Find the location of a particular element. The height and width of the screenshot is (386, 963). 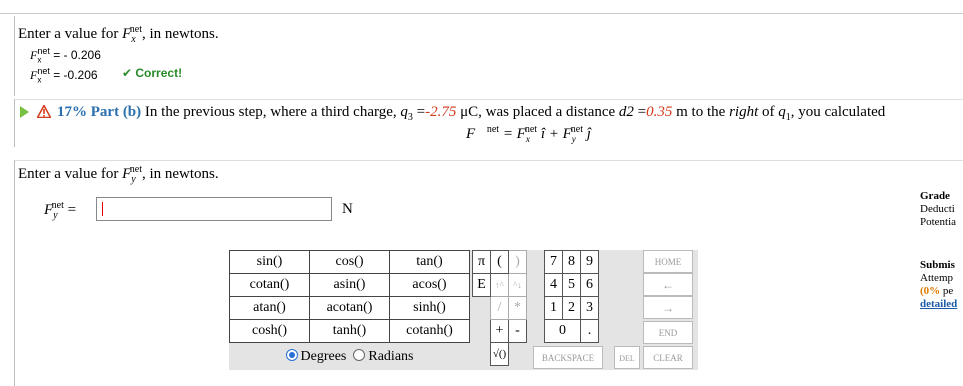

del-key: DEL is located at coordinates (627, 357).